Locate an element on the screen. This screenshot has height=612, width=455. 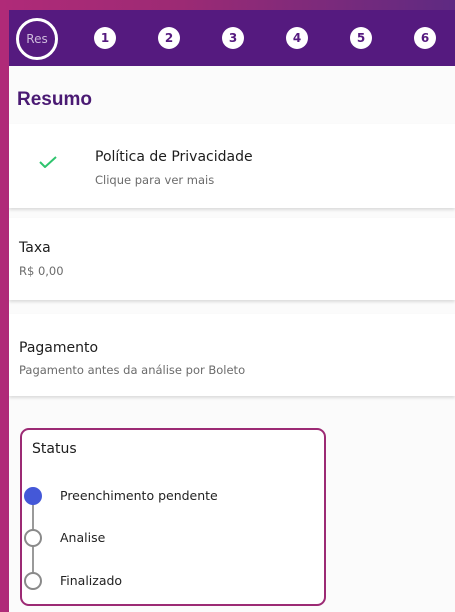
fee-value: R$ 0,00 is located at coordinates (41, 271).